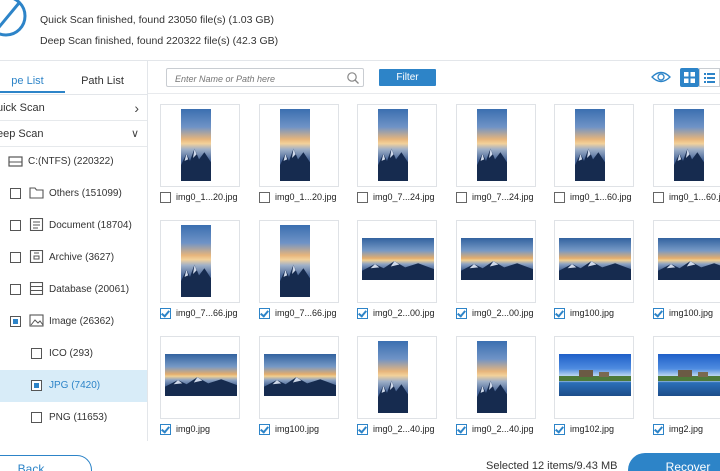  Describe the element at coordinates (15, 225) in the screenshot. I see `document-checkbox` at that location.